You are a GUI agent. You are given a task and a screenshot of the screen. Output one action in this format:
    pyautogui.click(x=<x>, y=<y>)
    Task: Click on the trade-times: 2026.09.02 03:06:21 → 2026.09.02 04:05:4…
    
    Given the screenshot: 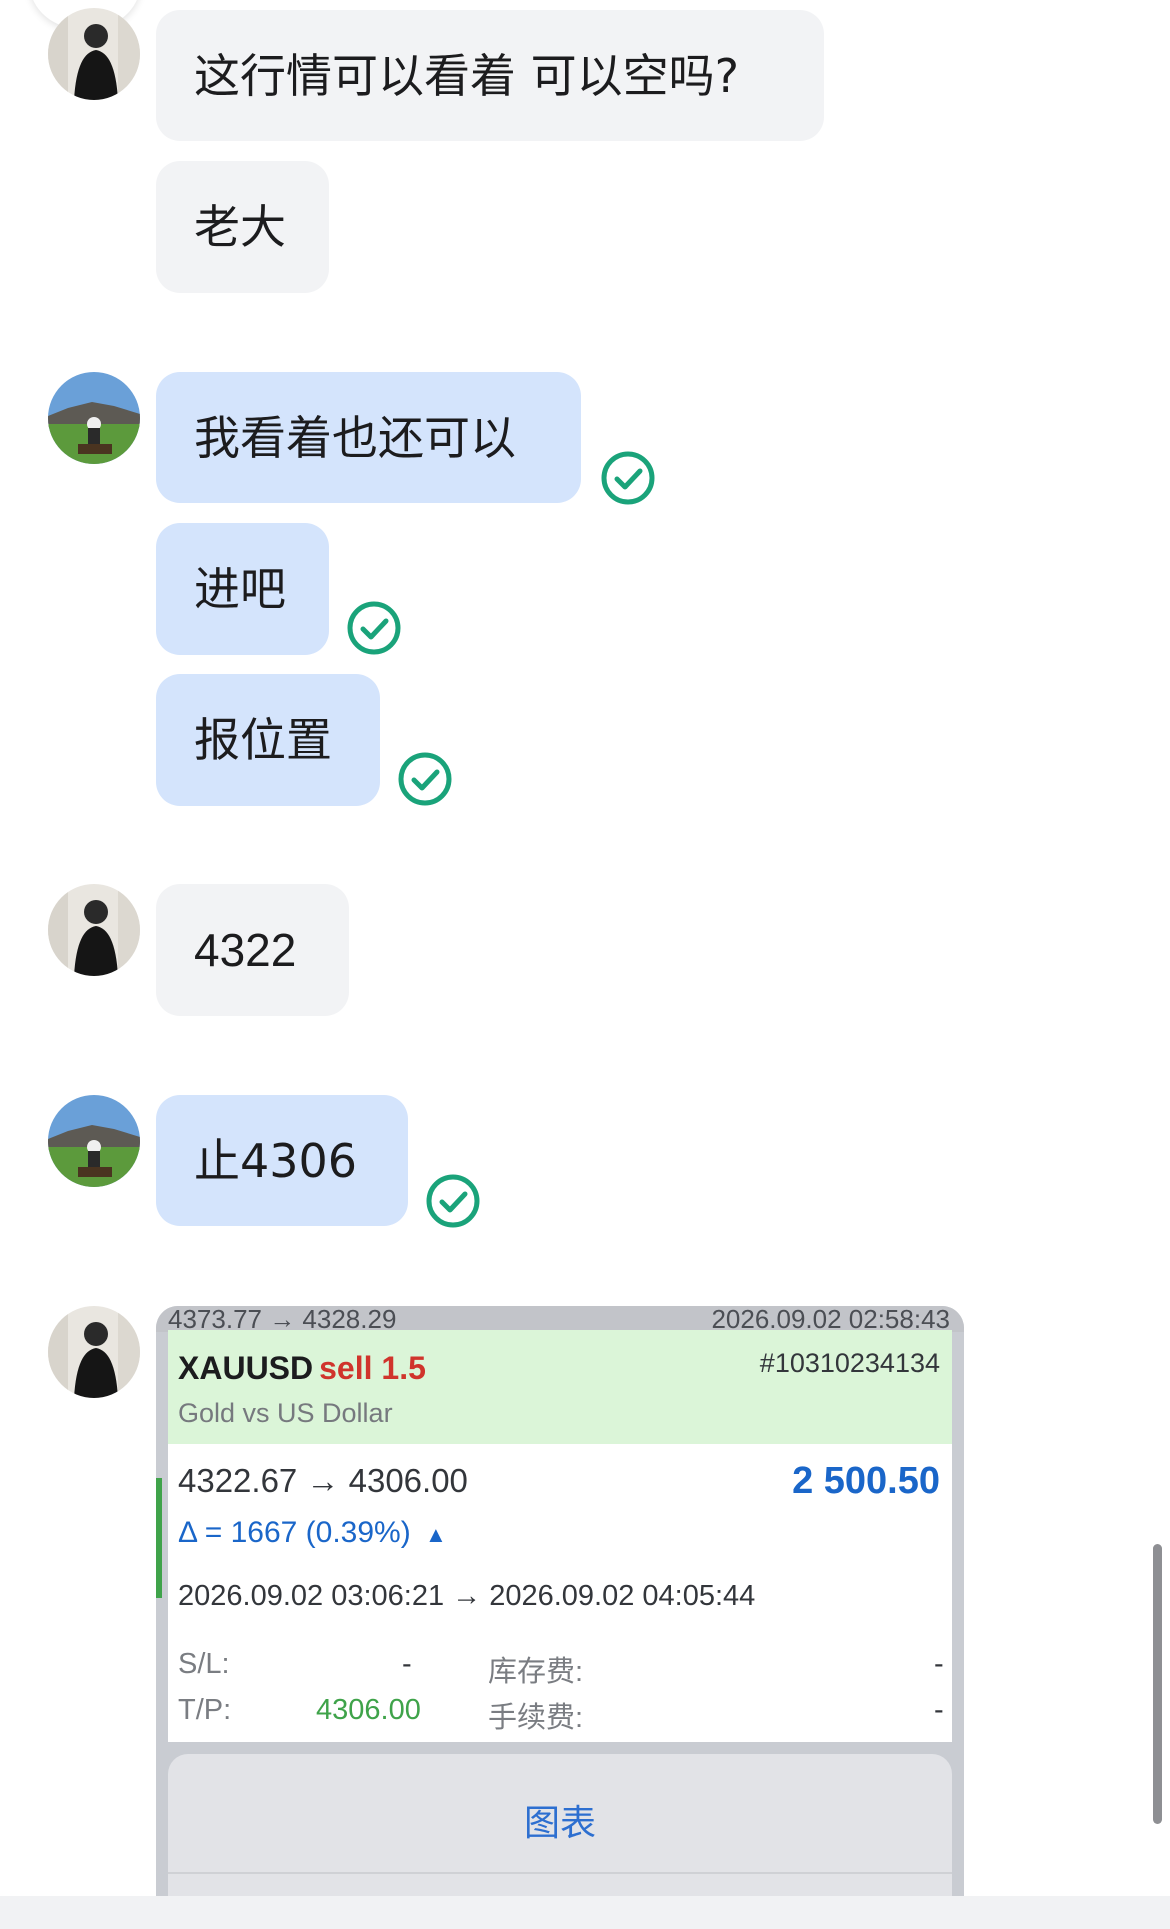 What is the action you would take?
    pyautogui.click(x=467, y=1596)
    